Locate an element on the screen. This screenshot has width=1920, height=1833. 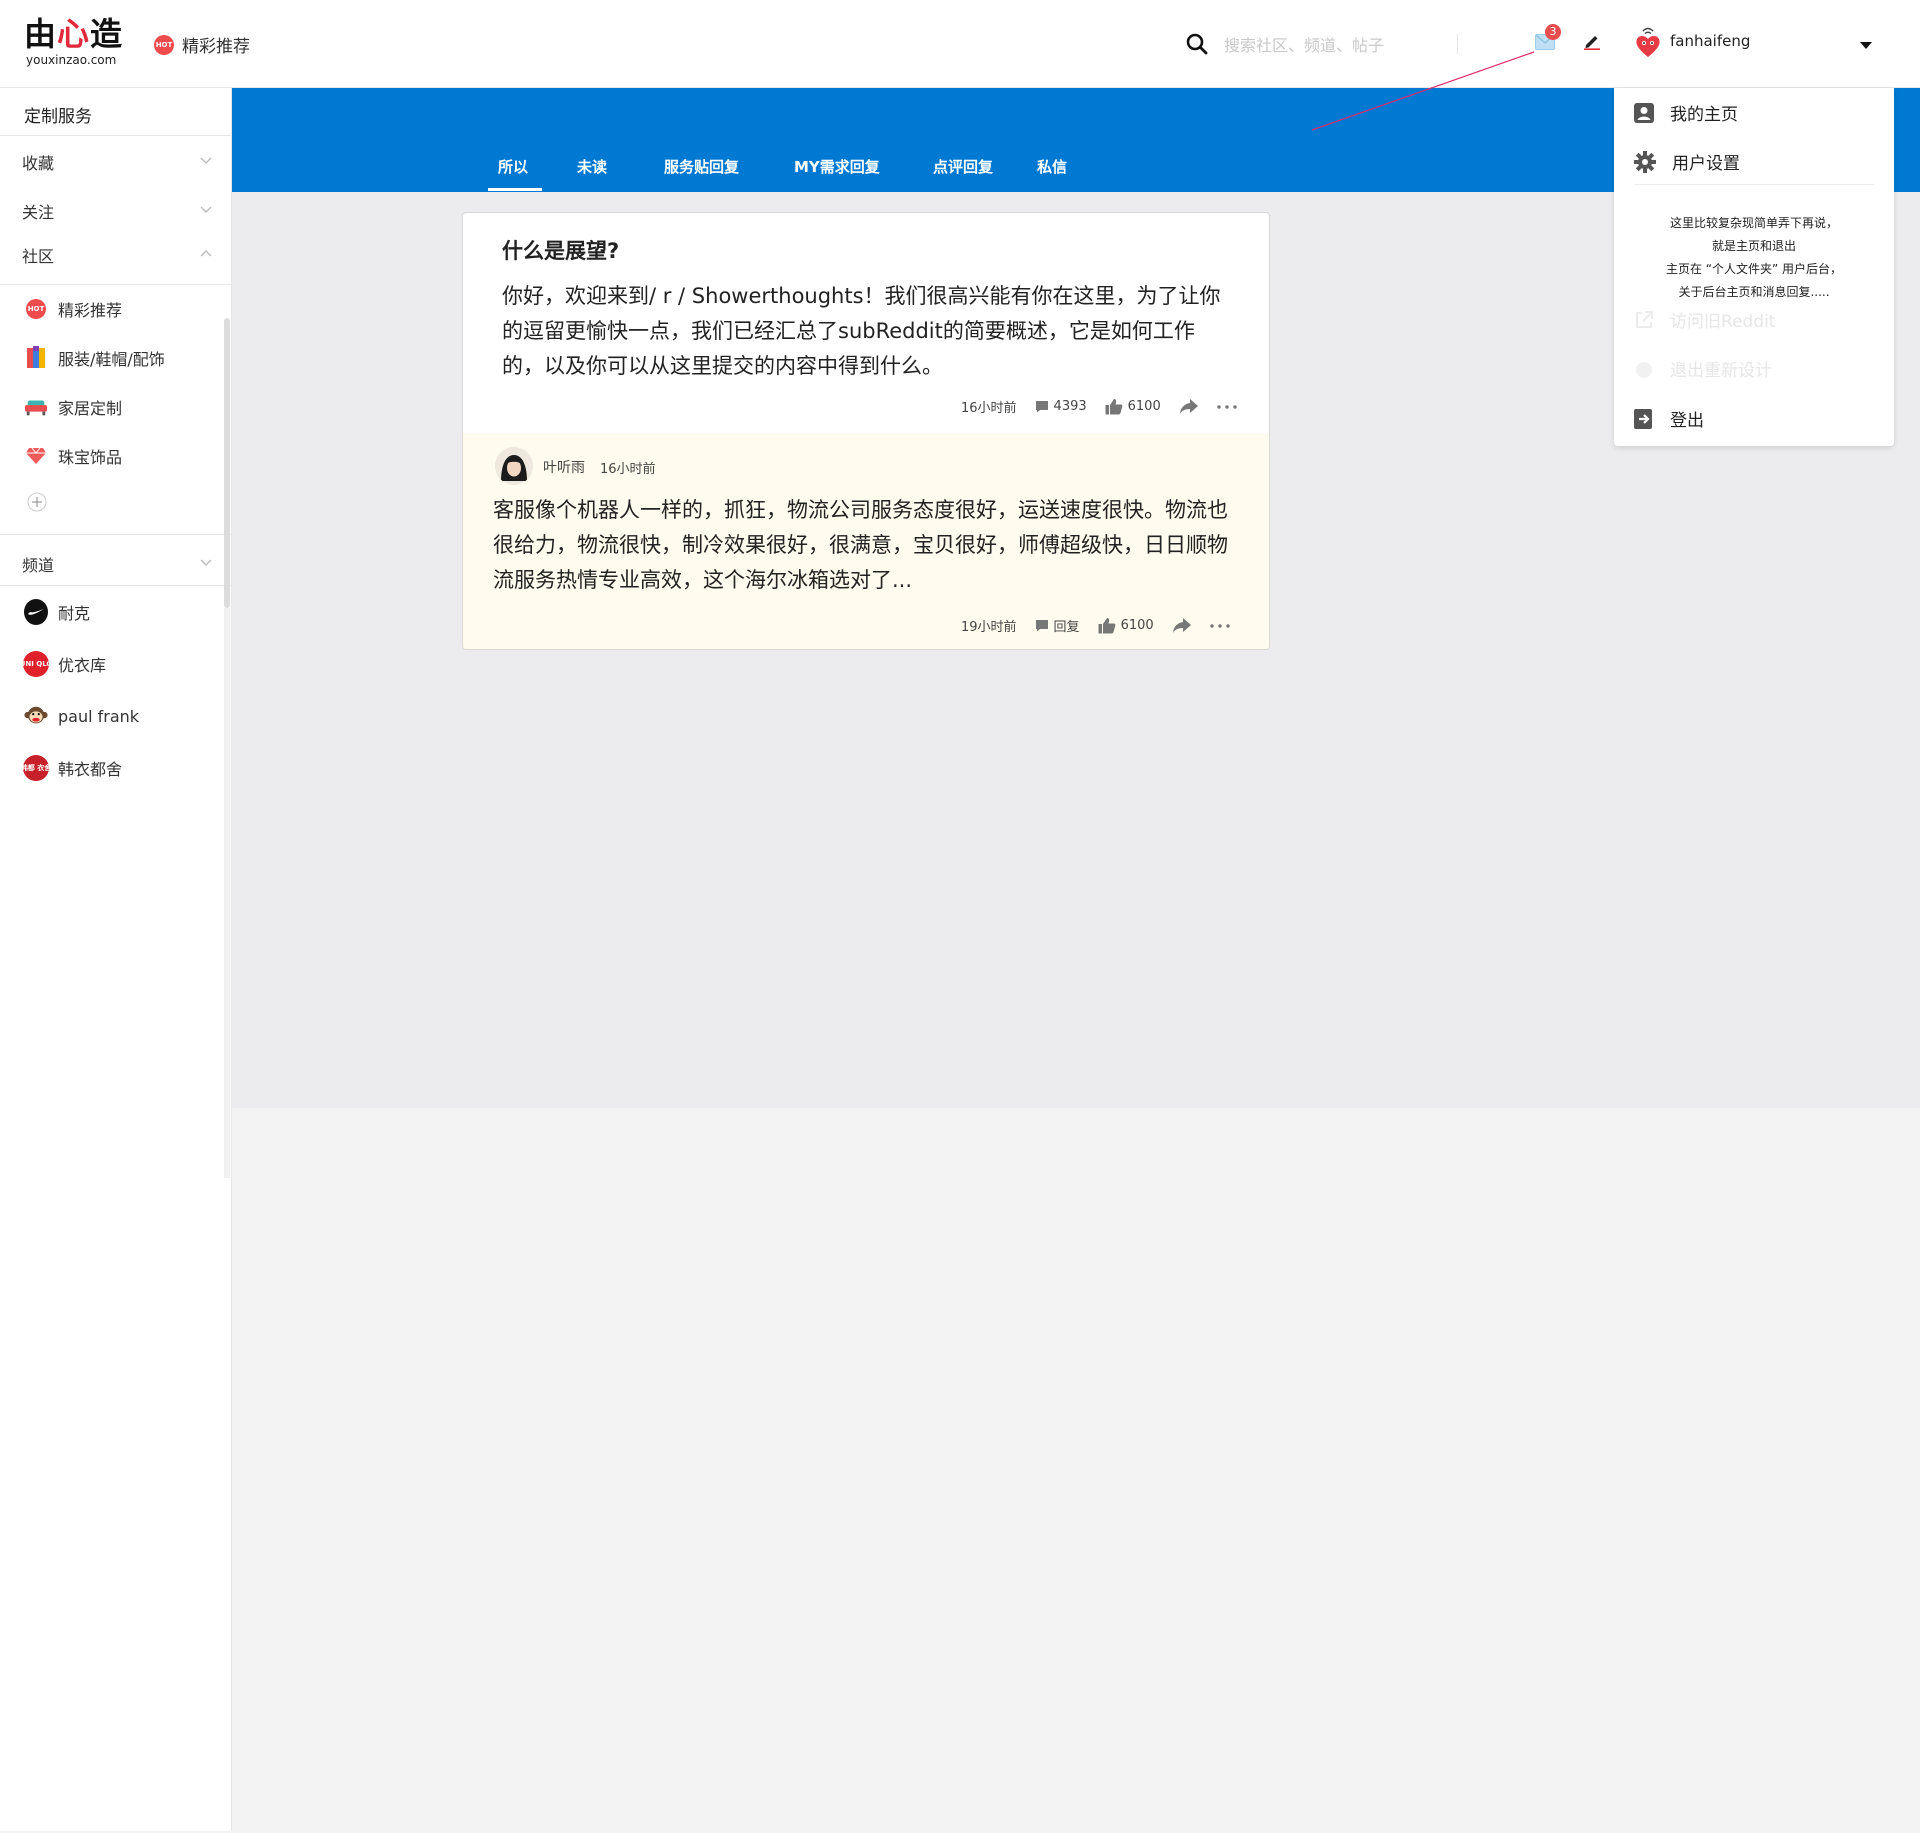
menu-item-my-home: 我的主页 is located at coordinates (1686, 112).